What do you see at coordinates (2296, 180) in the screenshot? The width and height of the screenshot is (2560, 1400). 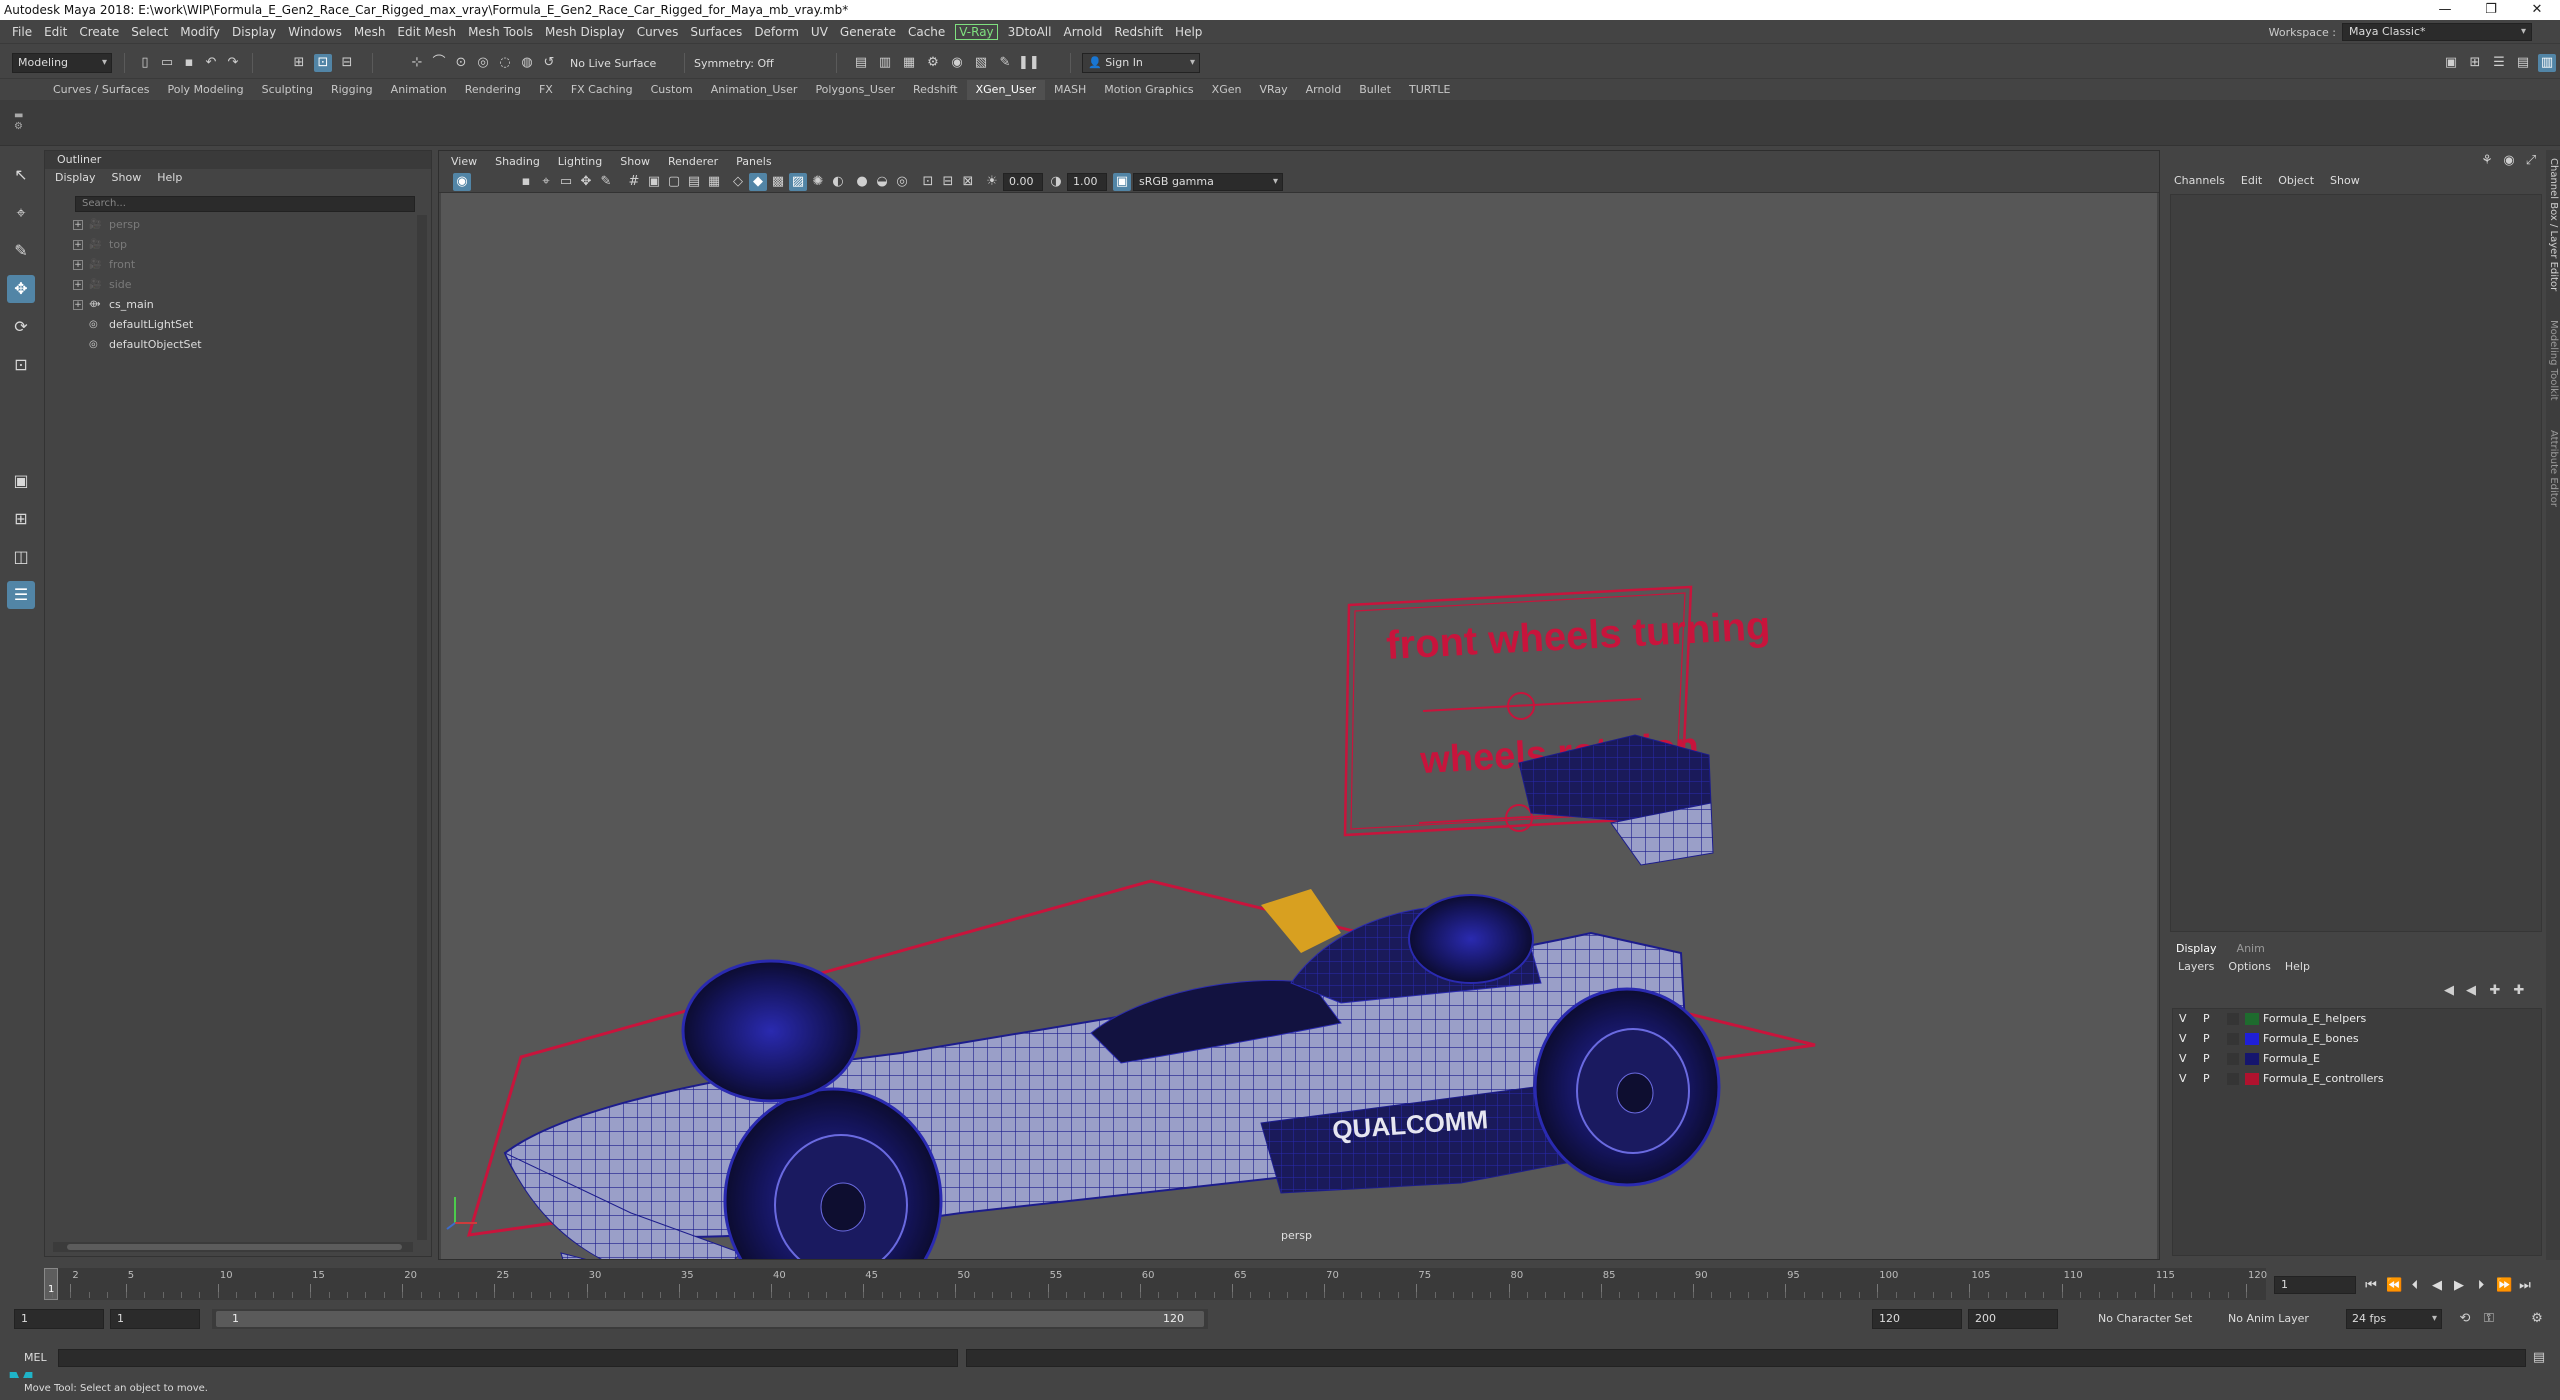 I see `channel-box-menu-object: Object` at bounding box center [2296, 180].